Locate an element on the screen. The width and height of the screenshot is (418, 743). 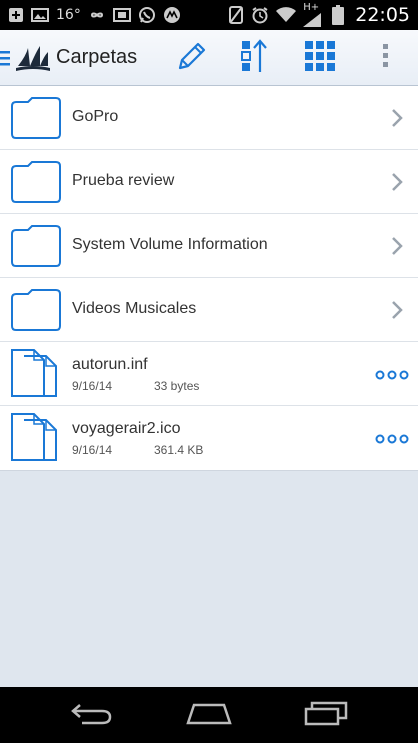
list-item: System Volume Information is located at coordinates (209, 246).